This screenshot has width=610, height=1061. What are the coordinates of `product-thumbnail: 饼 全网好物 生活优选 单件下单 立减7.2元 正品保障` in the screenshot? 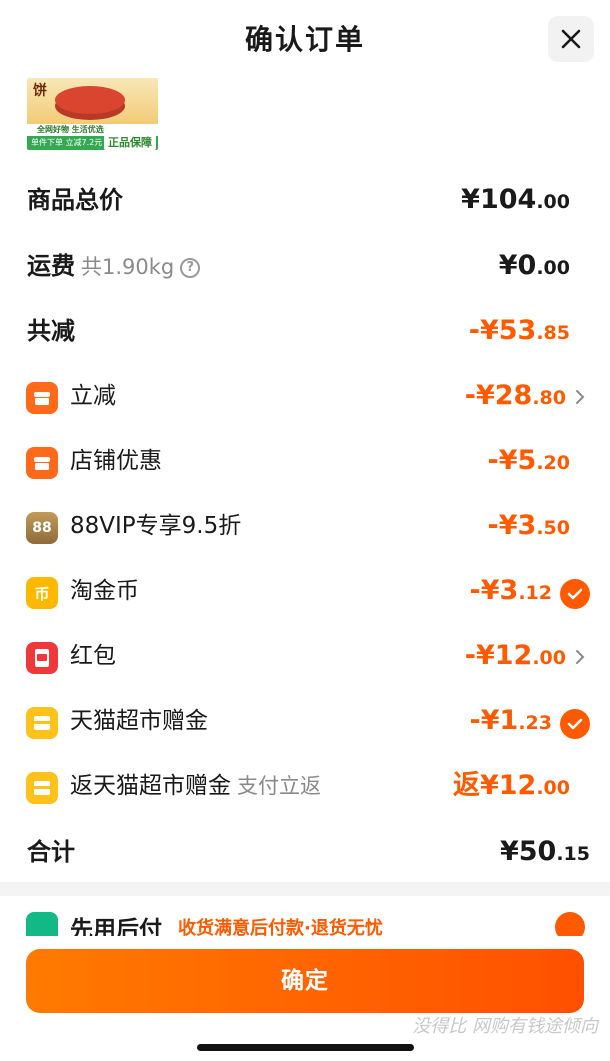 It's located at (92, 114).